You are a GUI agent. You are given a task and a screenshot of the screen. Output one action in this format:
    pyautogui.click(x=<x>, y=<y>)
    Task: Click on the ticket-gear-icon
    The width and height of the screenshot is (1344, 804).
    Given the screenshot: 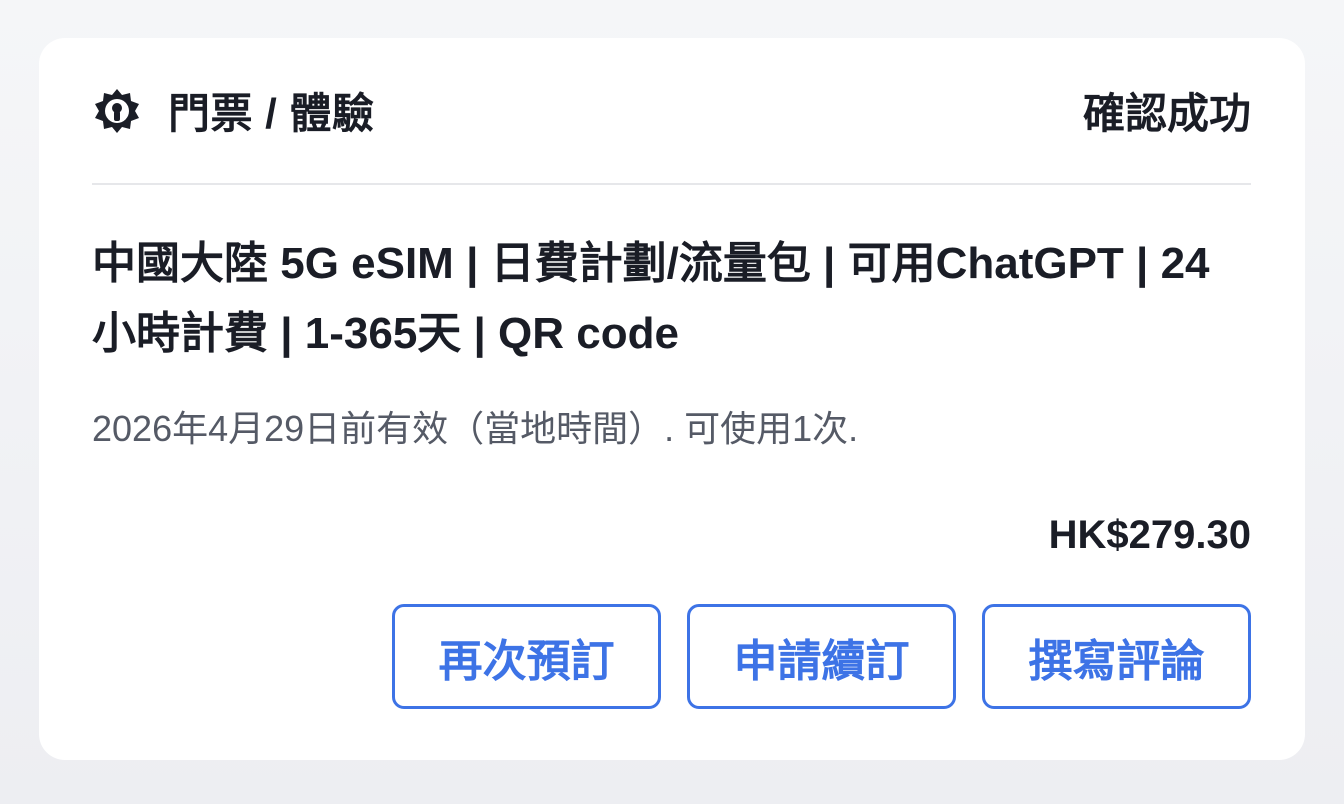 What is the action you would take?
    pyautogui.click(x=117, y=111)
    